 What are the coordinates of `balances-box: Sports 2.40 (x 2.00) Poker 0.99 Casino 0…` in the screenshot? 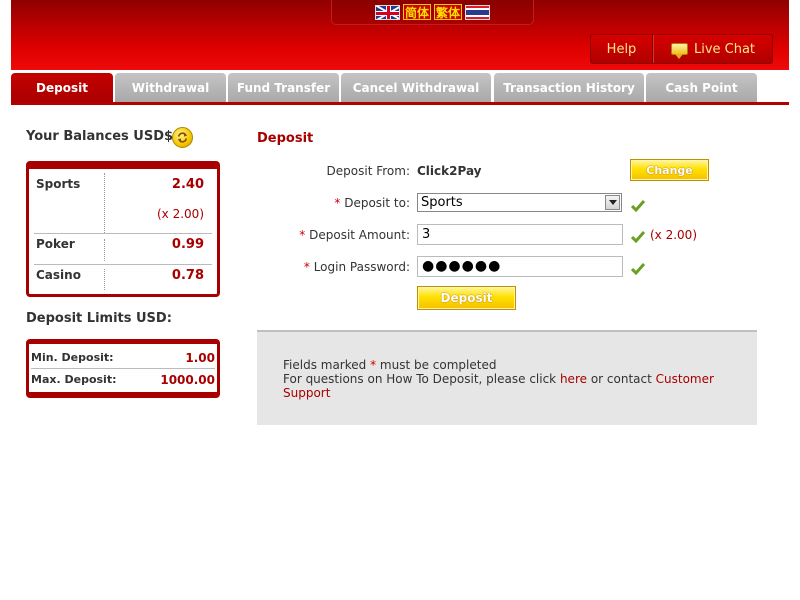 It's located at (123, 229).